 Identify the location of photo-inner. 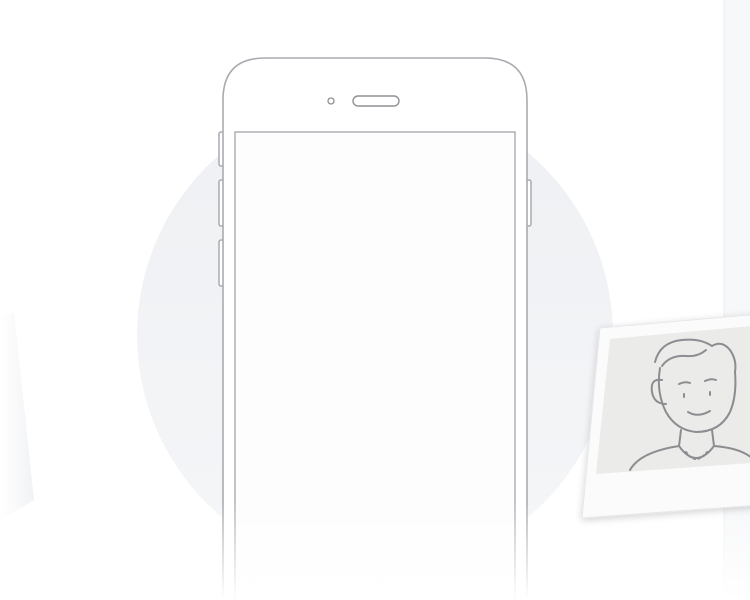
(673, 400).